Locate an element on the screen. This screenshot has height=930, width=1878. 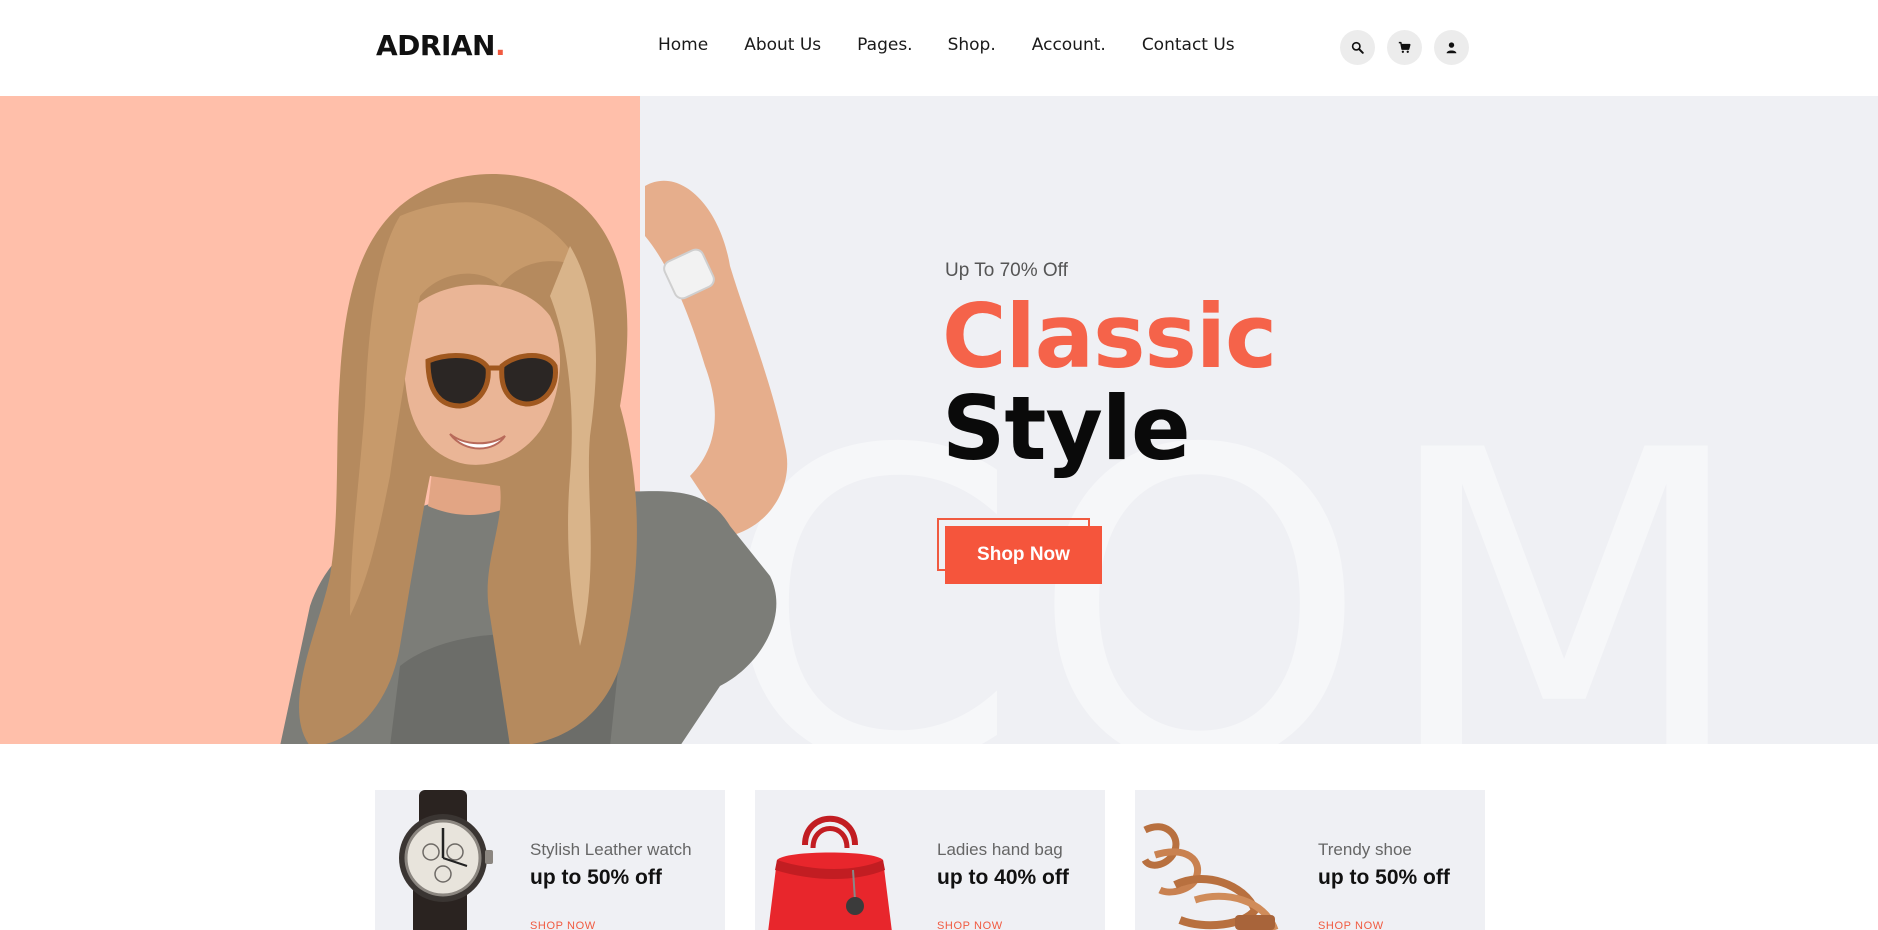
user-icon is located at coordinates (1451, 48).